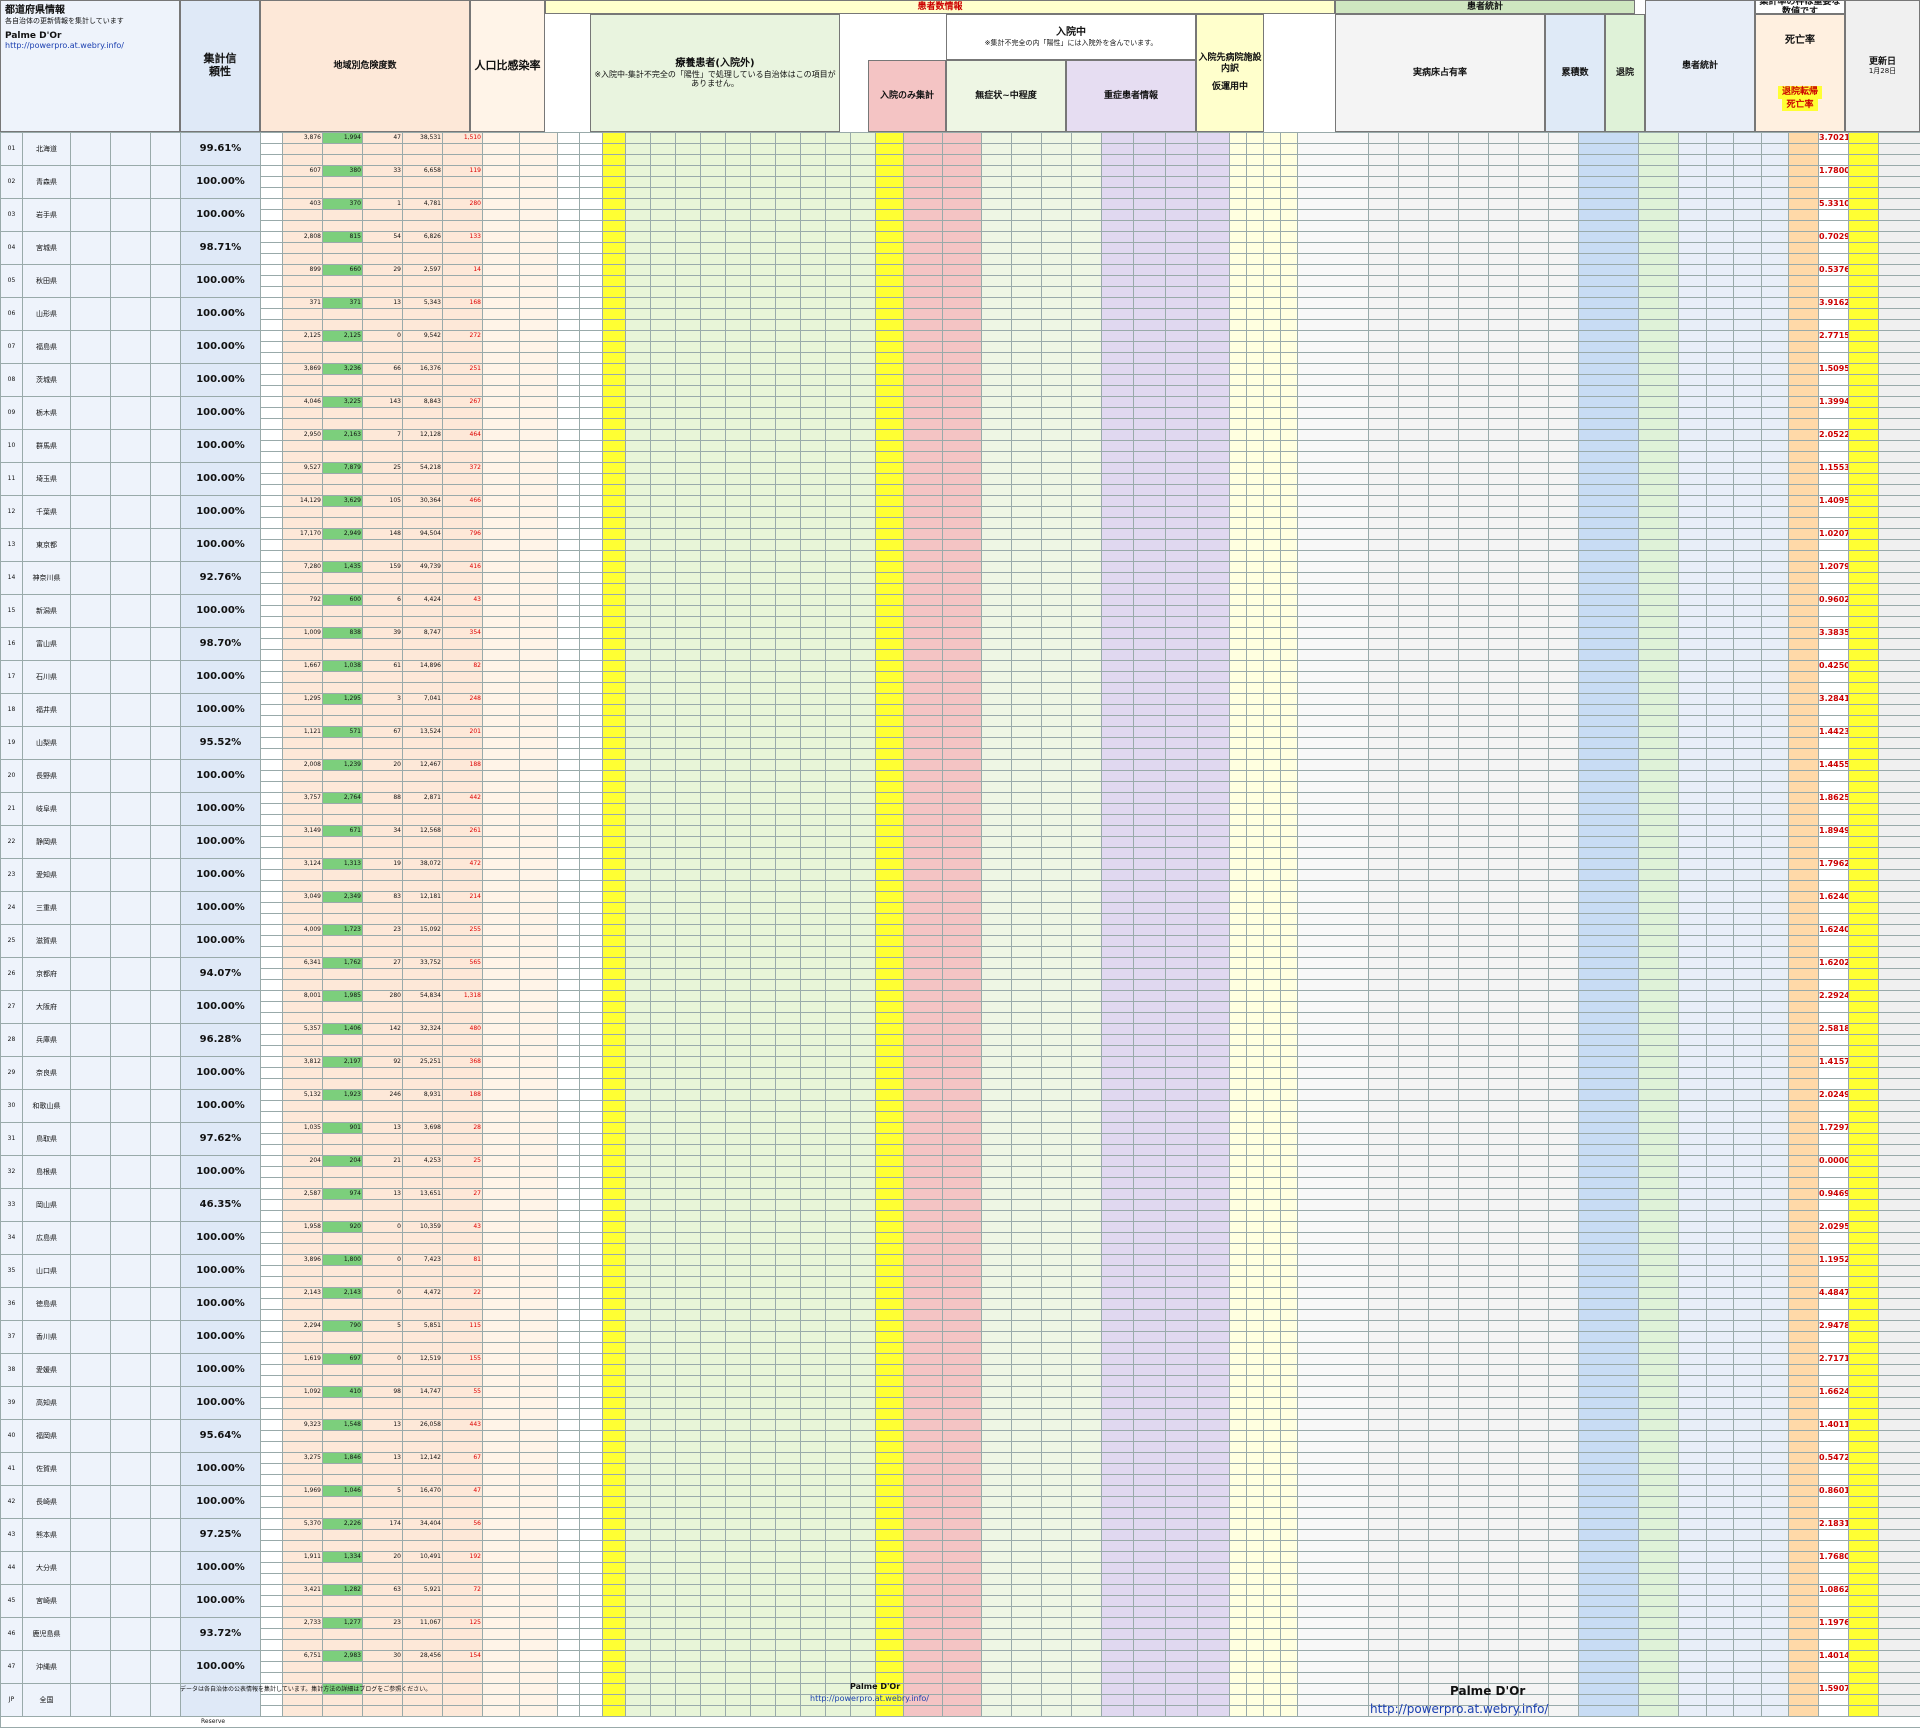 The width and height of the screenshot is (1920, 1728). Describe the element at coordinates (165, 1040) in the screenshot. I see `misc-cell` at that location.